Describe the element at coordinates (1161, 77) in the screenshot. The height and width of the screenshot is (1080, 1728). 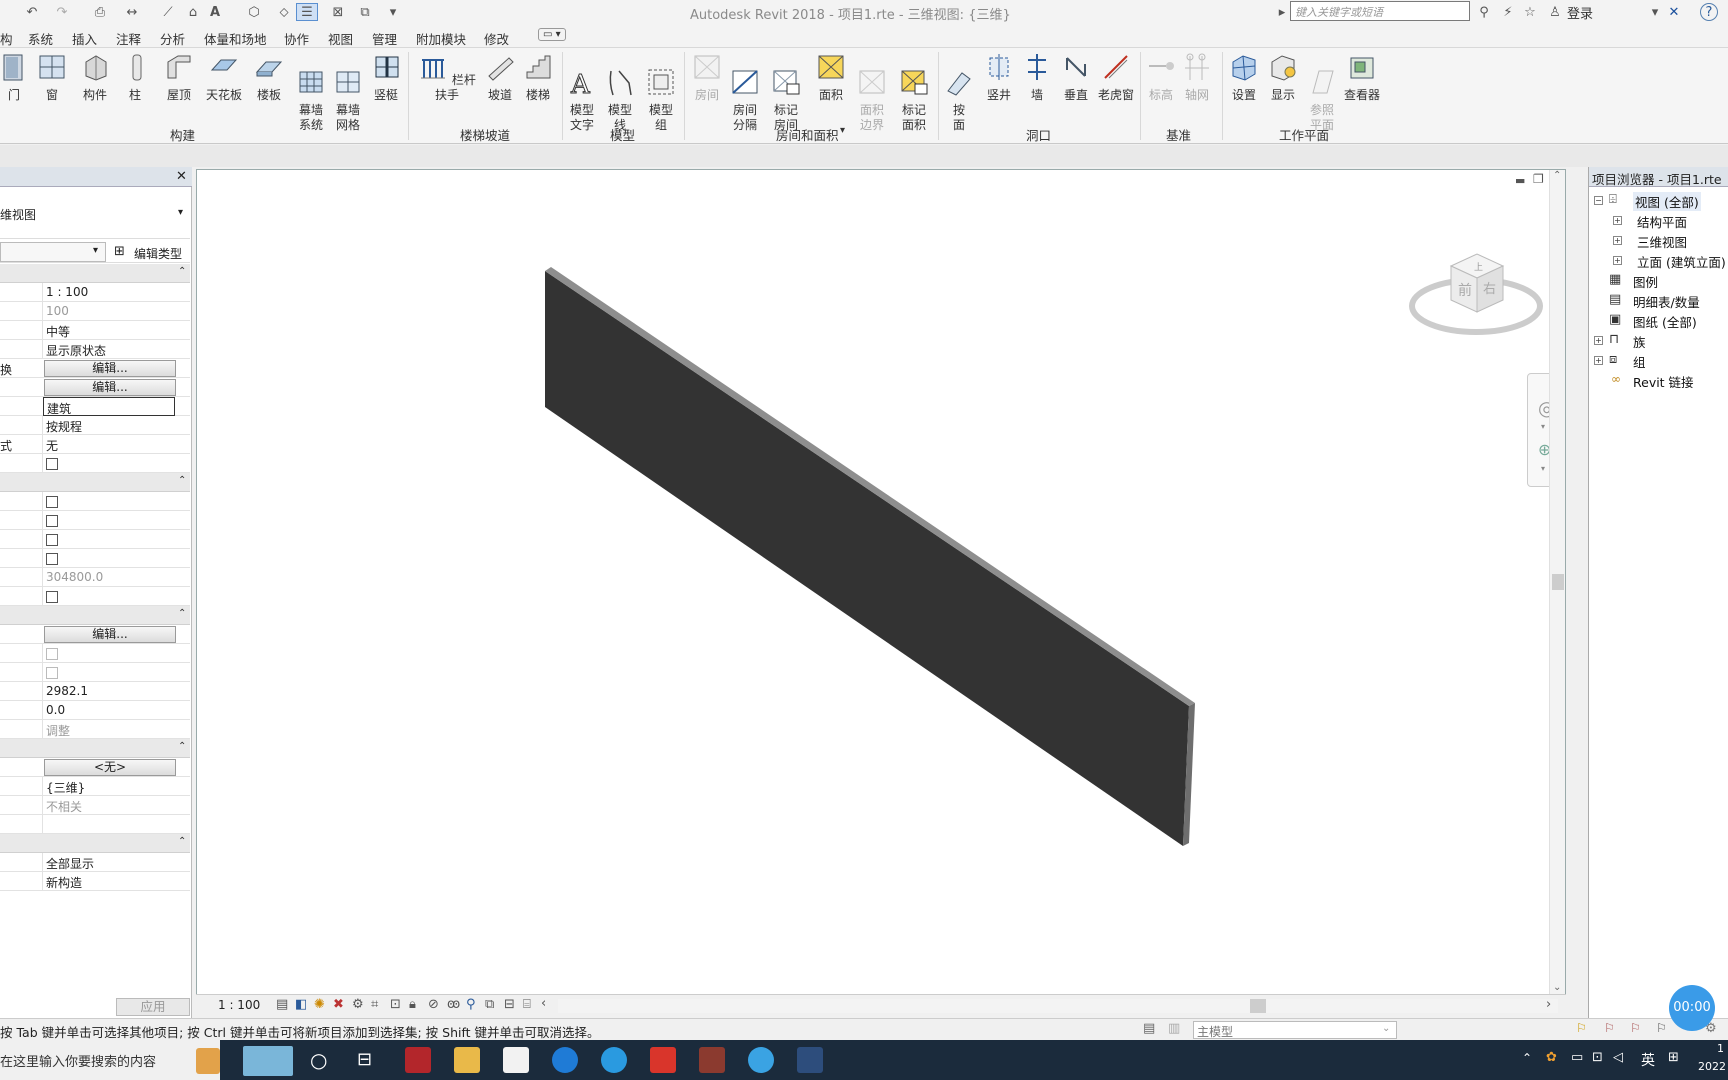
I see `level-button: 标高` at that location.